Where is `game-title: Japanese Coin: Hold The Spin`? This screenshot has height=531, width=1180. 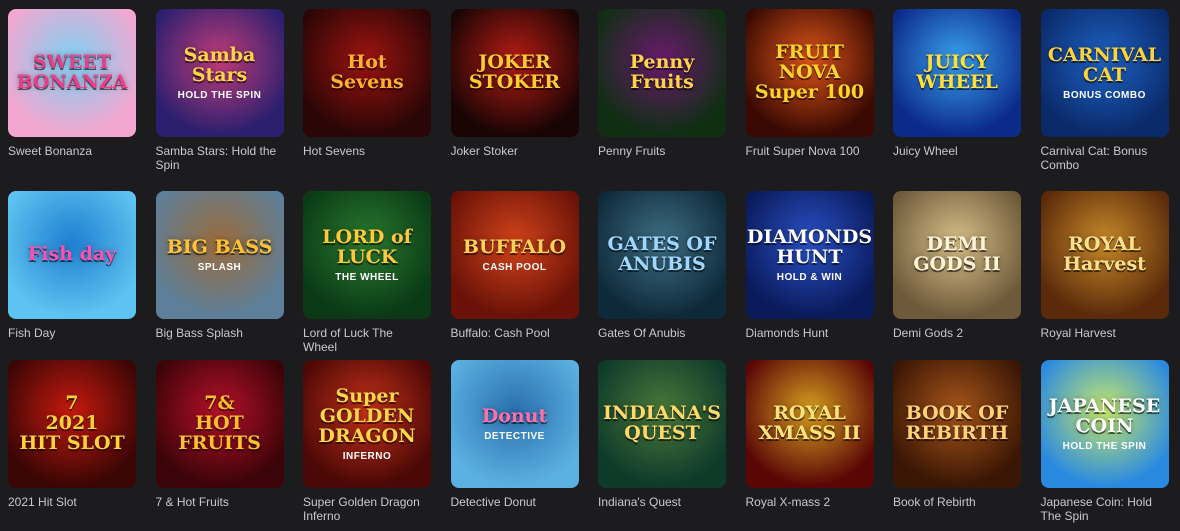 game-title: Japanese Coin: Hold The Spin is located at coordinates (1103, 509).